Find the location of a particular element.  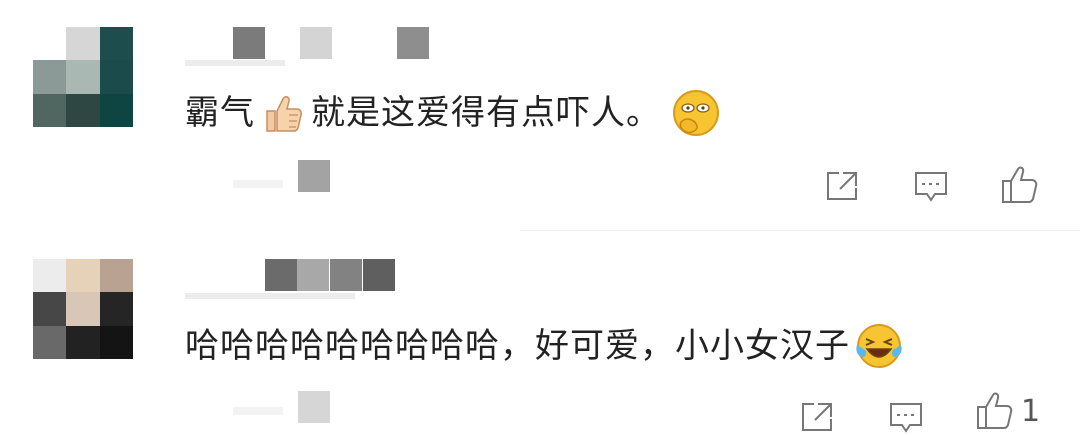

comment-text-content: 哈哈哈哈哈哈哈哈哈，好可爱，小小女汉子 is located at coordinates (517, 346).